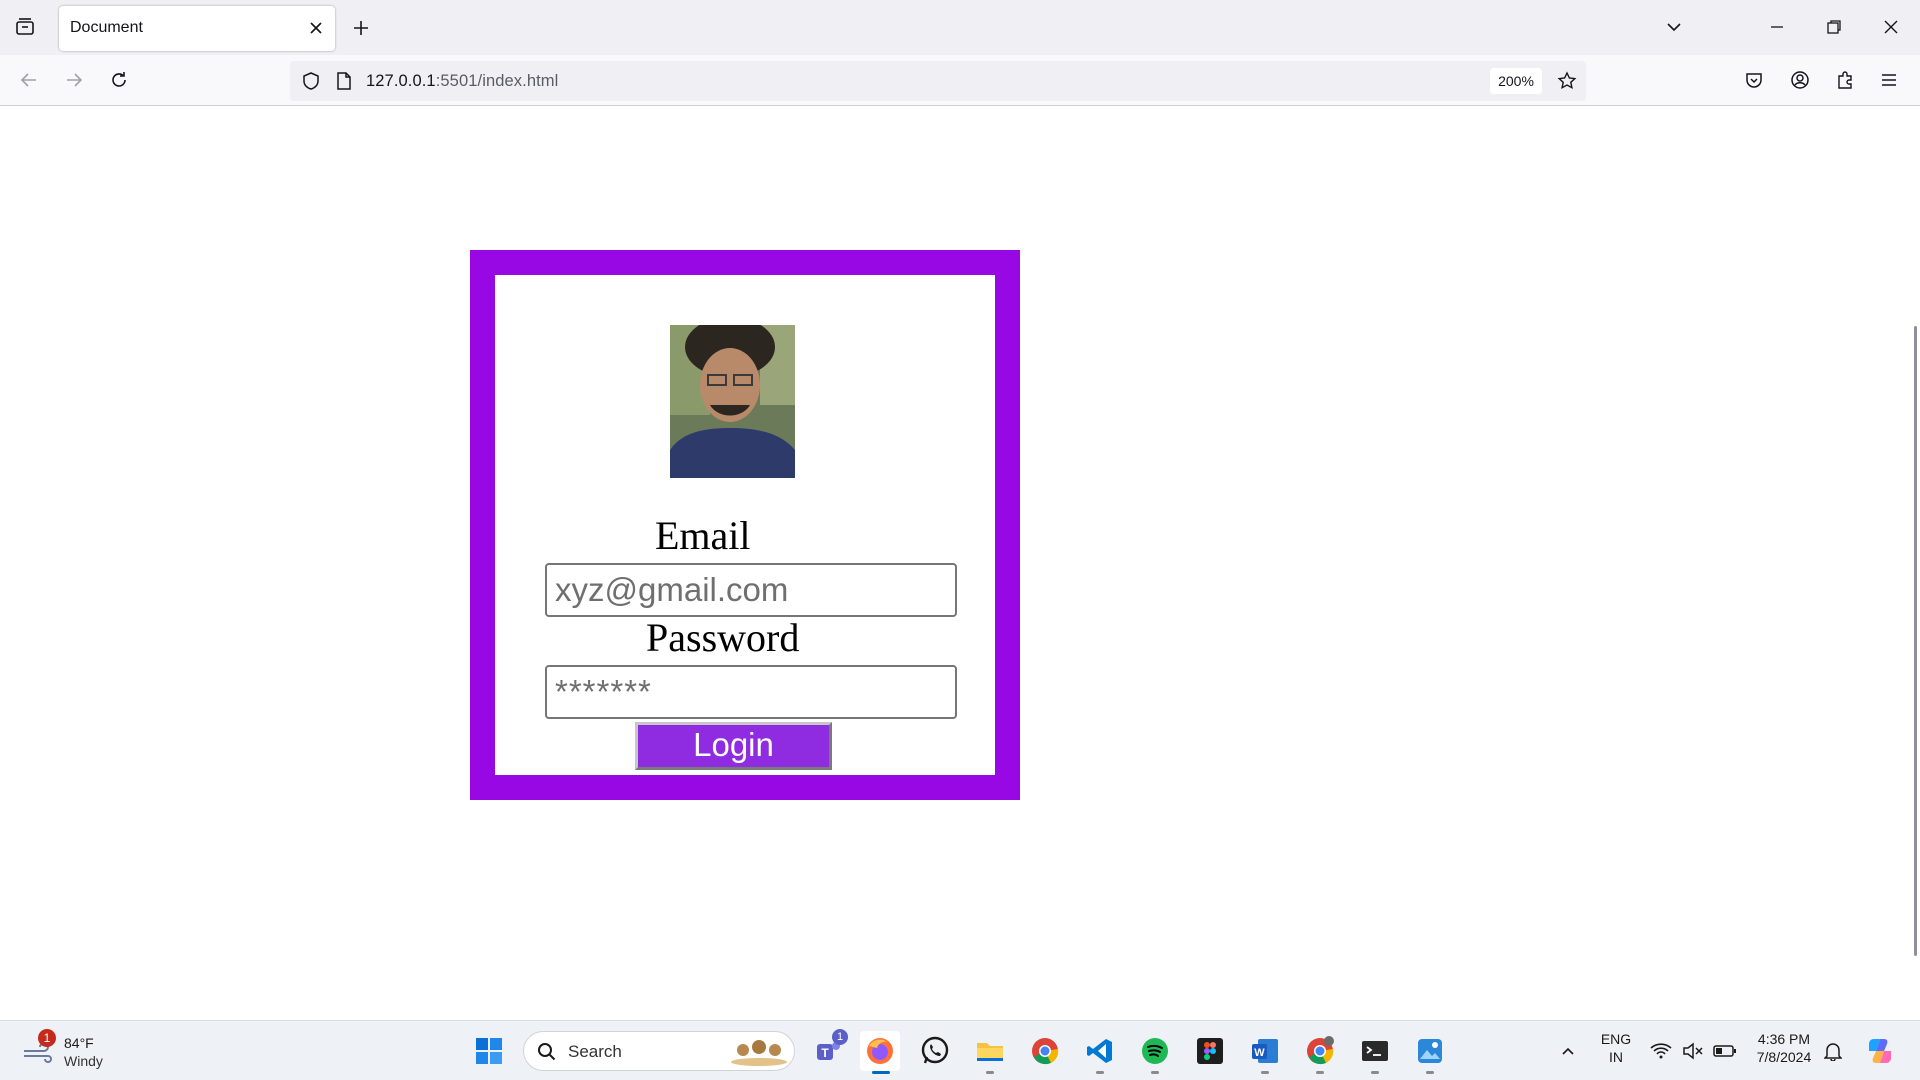 The image size is (1920, 1080). Describe the element at coordinates (401, 81) in the screenshot. I see `url-host: 127.0.0.1` at that location.